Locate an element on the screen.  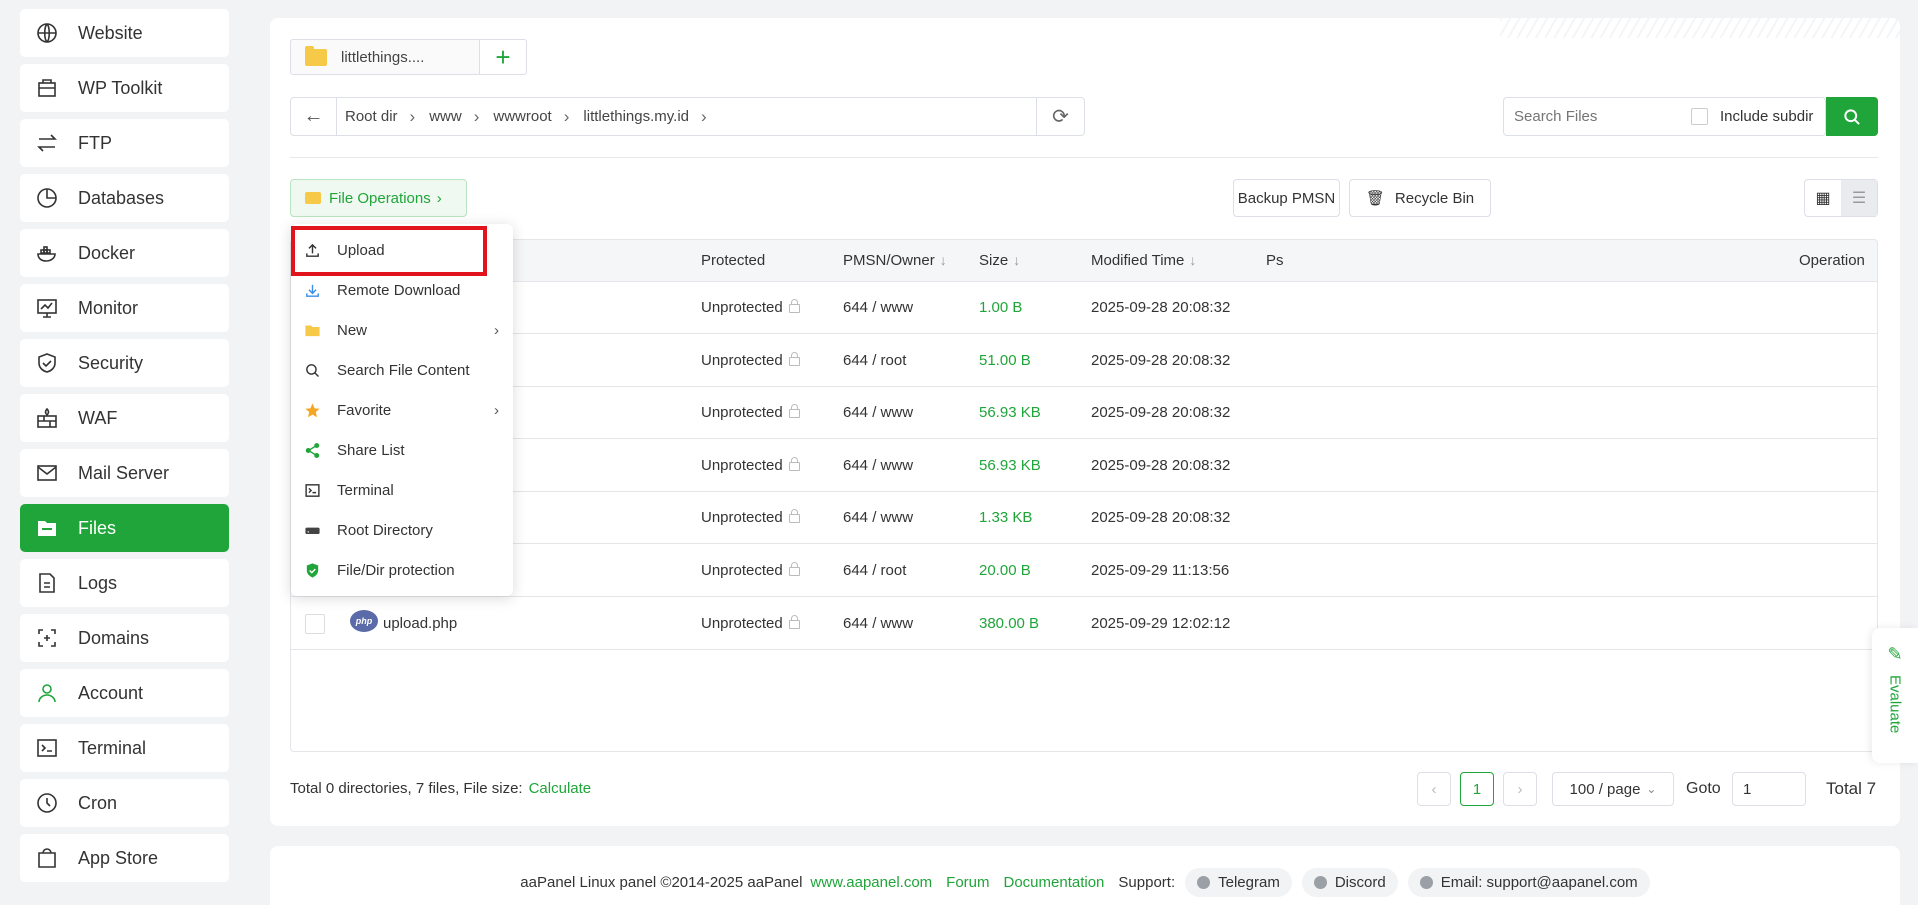
search-icon is located at coordinates (1852, 116).